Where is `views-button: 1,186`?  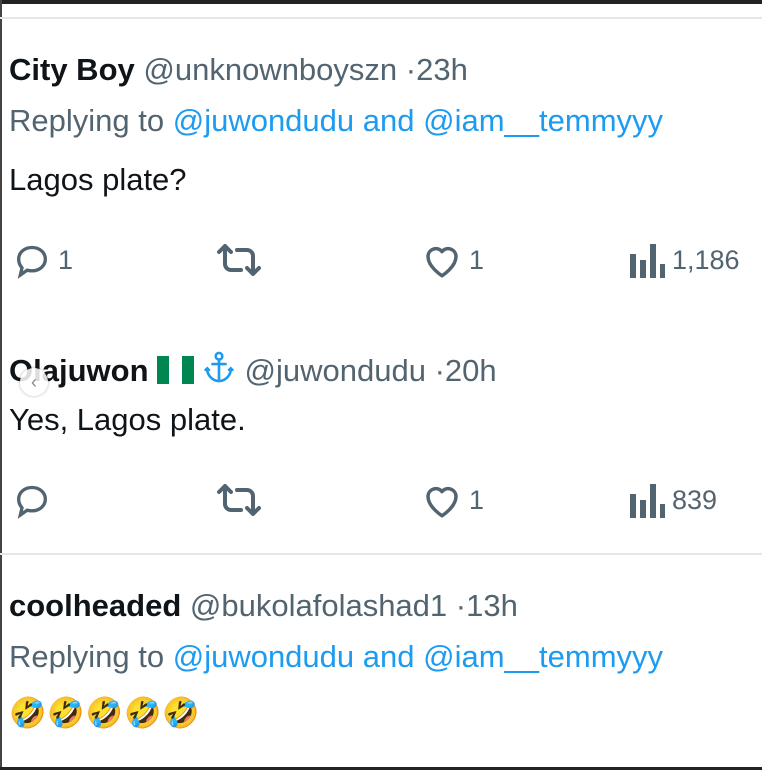
views-button: 1,186 is located at coordinates (684, 260).